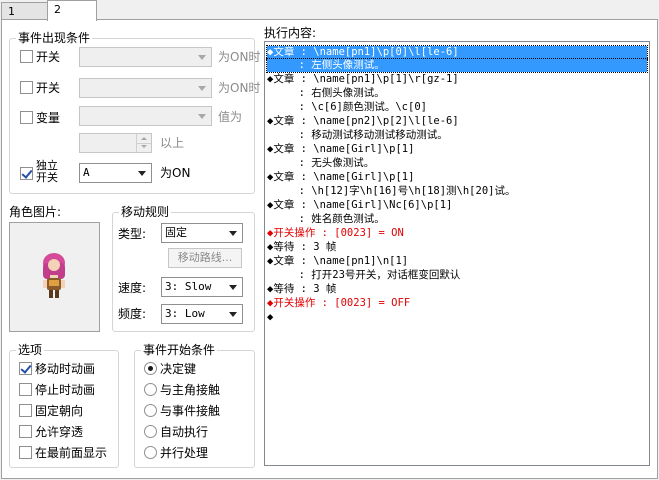  I want to click on switch1-suffix: 为ON时, so click(239, 57).